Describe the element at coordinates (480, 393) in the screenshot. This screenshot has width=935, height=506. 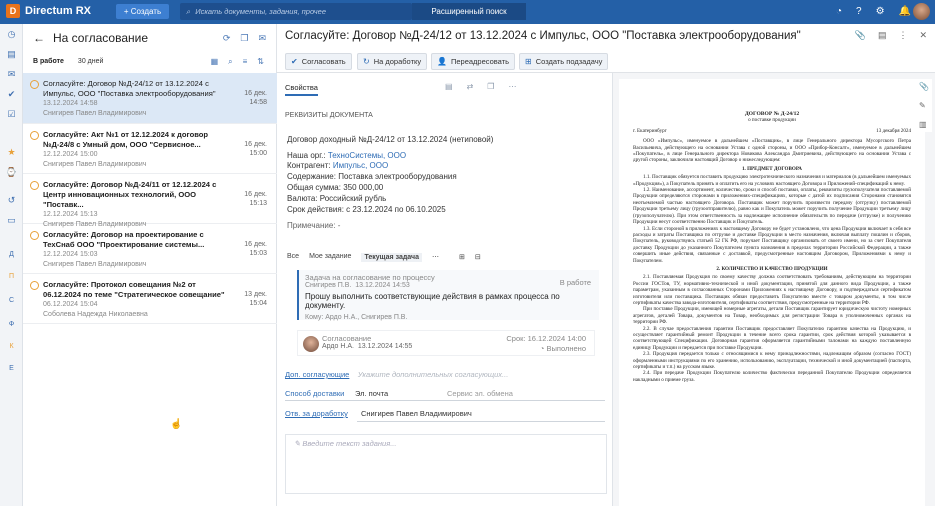
I see `edi-service-label: Сервис эл. обмена` at that location.